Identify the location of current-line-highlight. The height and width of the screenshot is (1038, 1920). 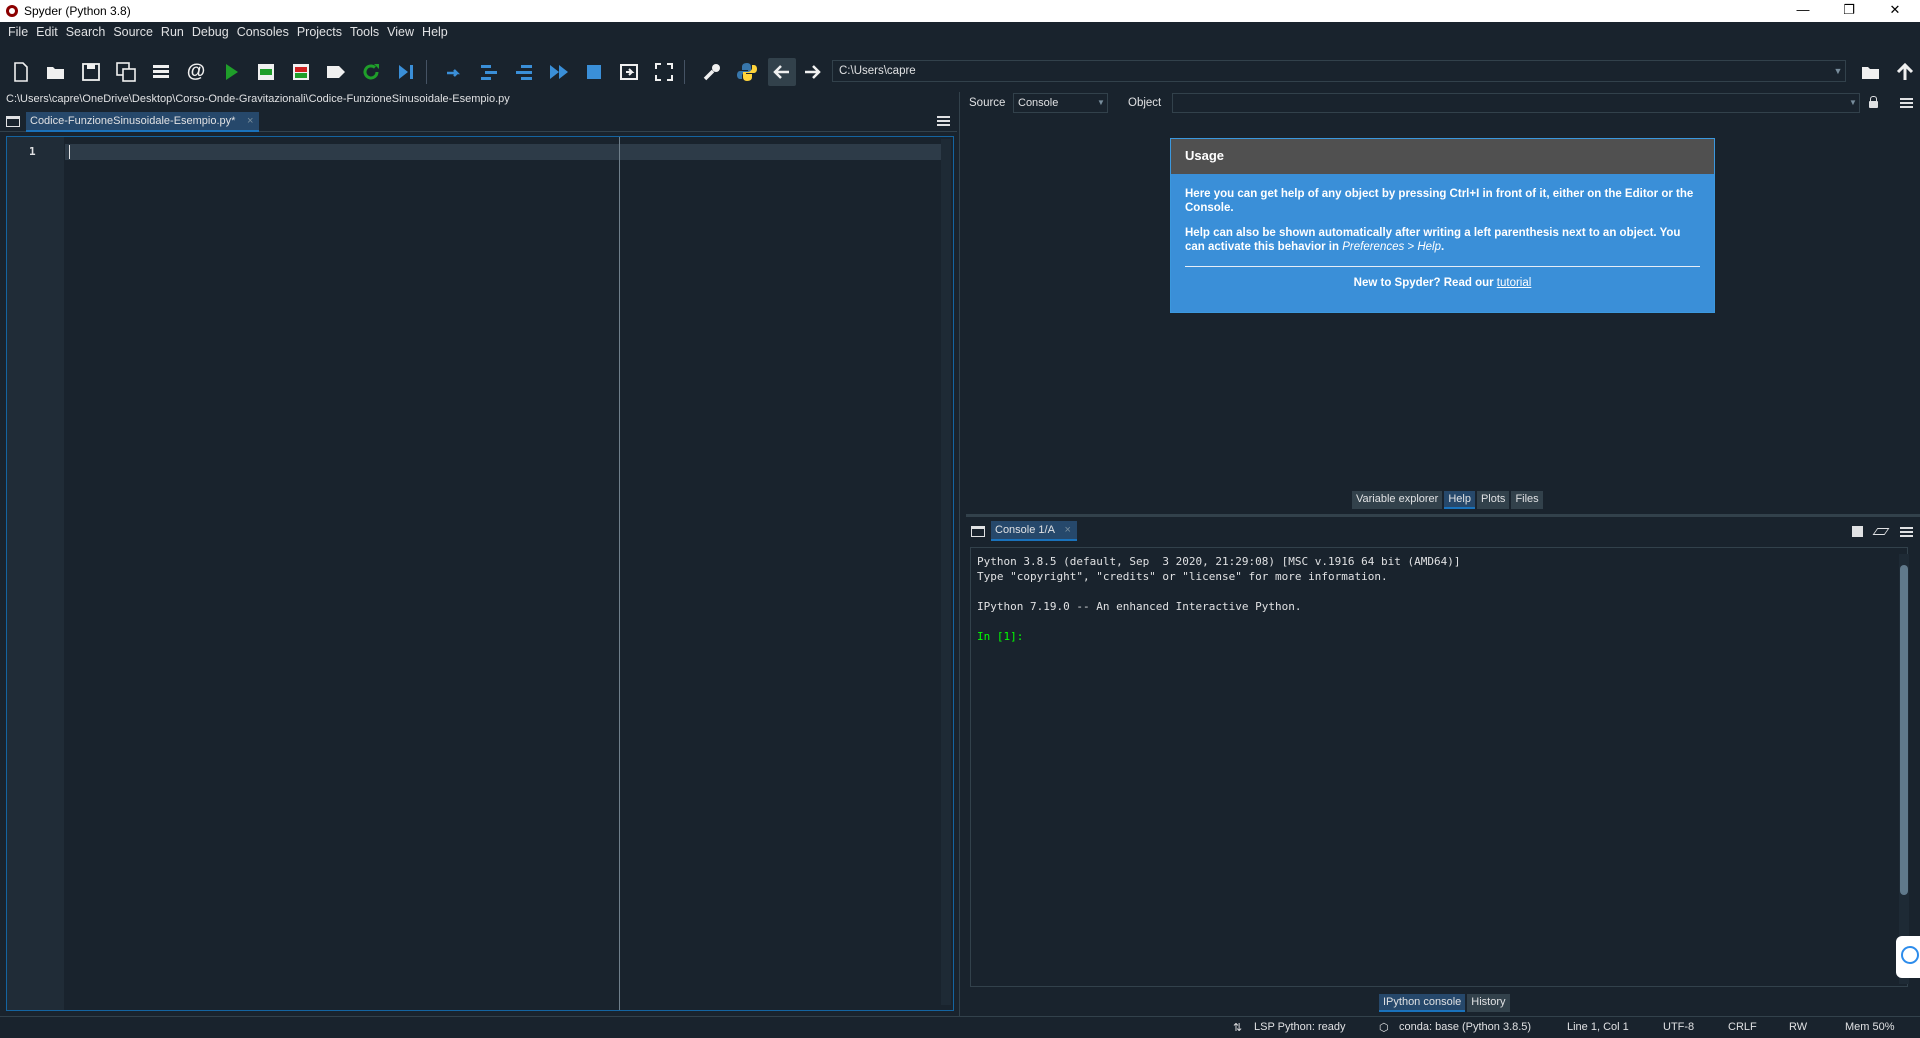
(503, 152).